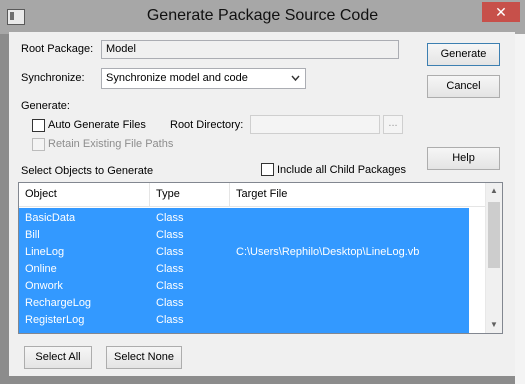 The height and width of the screenshot is (384, 525). What do you see at coordinates (58, 357) in the screenshot?
I see `select-all-button: Select All` at bounding box center [58, 357].